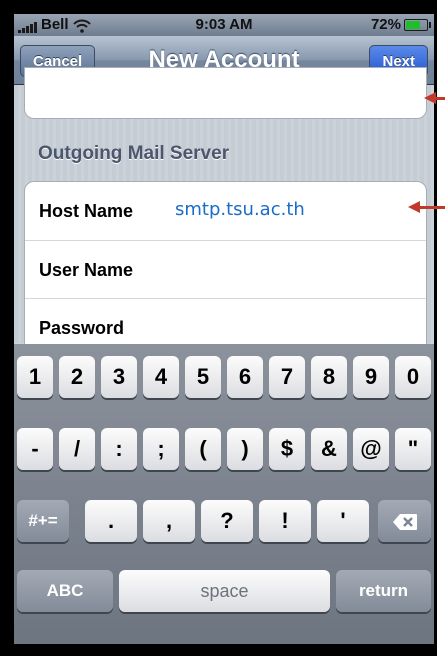  What do you see at coordinates (86, 270) in the screenshot?
I see `user-name-label: User Name` at bounding box center [86, 270].